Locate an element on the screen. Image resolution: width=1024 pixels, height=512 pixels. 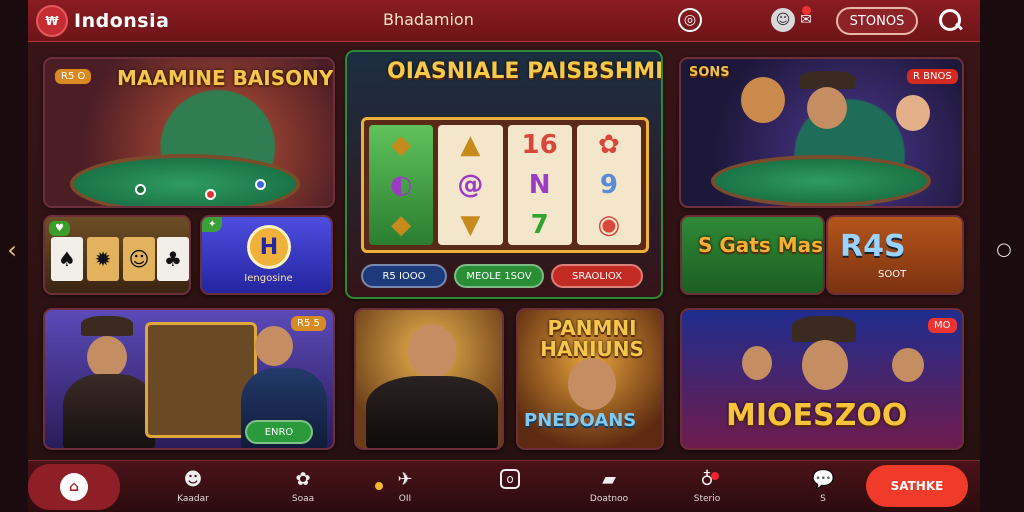
top-bar: ₩ Indonsia Bhadamion ◎ ☺ ✉ STONOS is located at coordinates (504, 21).